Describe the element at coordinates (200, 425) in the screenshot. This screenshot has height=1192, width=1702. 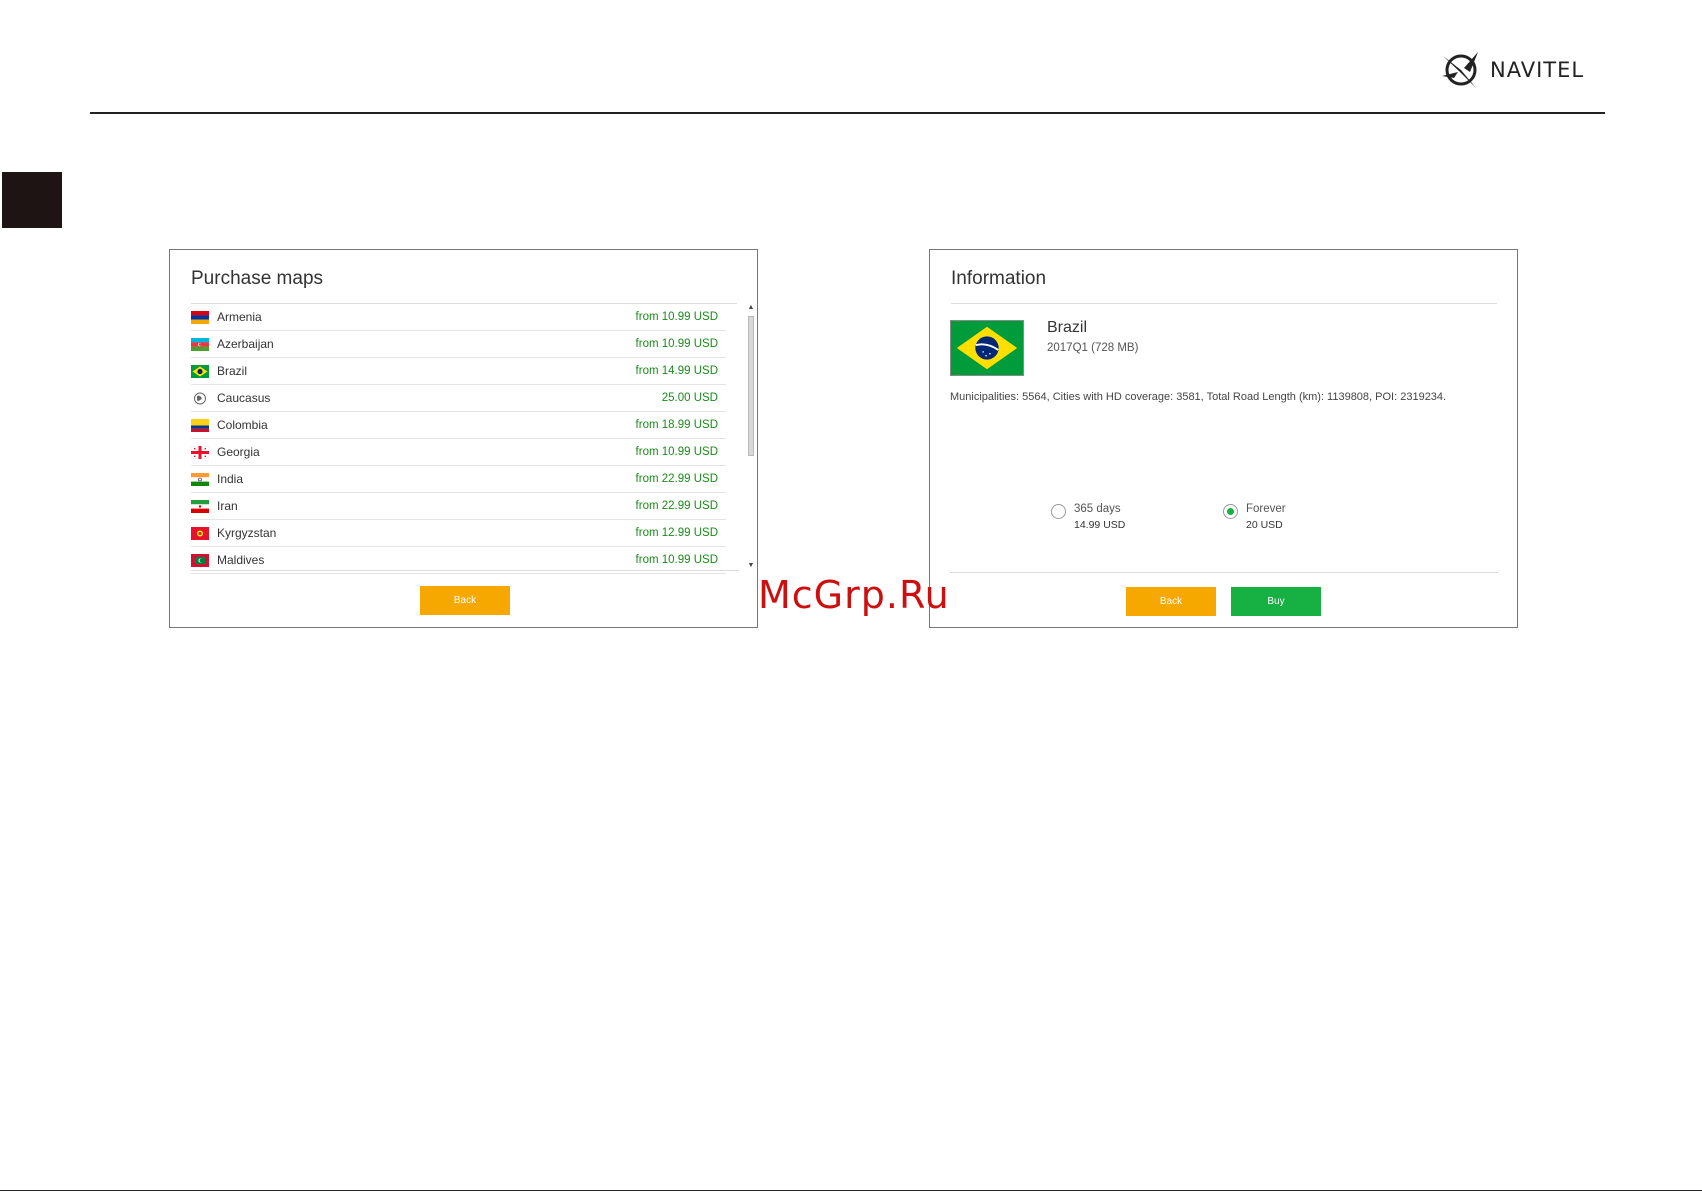
I see `colombia-flag-icon` at that location.